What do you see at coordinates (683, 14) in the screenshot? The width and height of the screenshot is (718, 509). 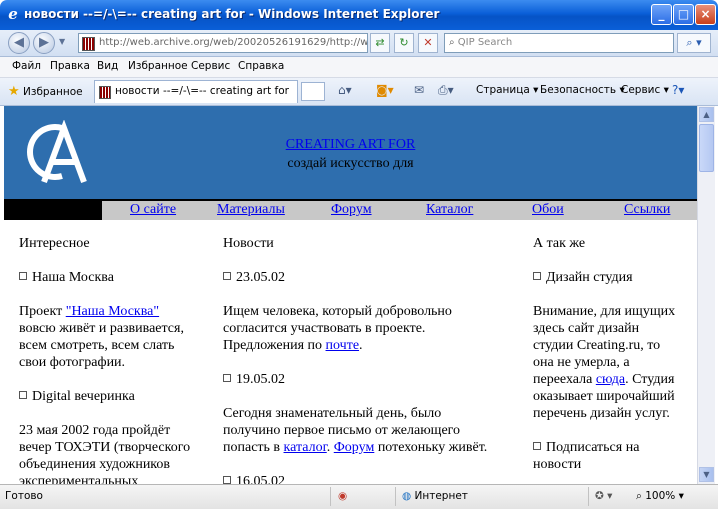 I see `maximize-button: □` at bounding box center [683, 14].